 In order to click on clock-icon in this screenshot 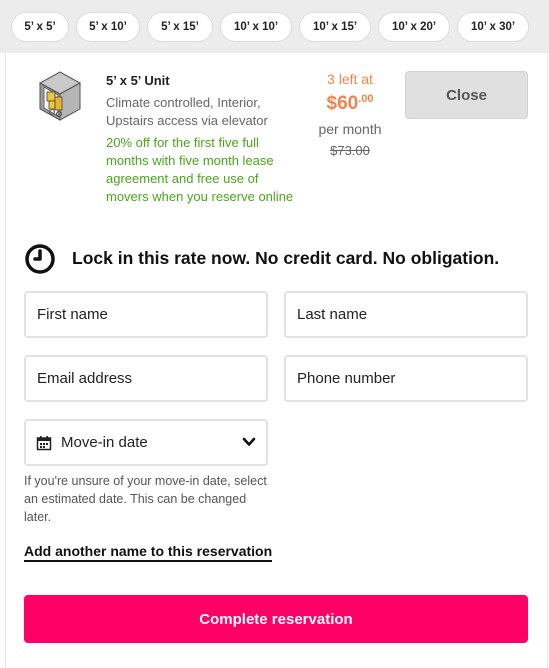, I will do `click(40, 259)`.